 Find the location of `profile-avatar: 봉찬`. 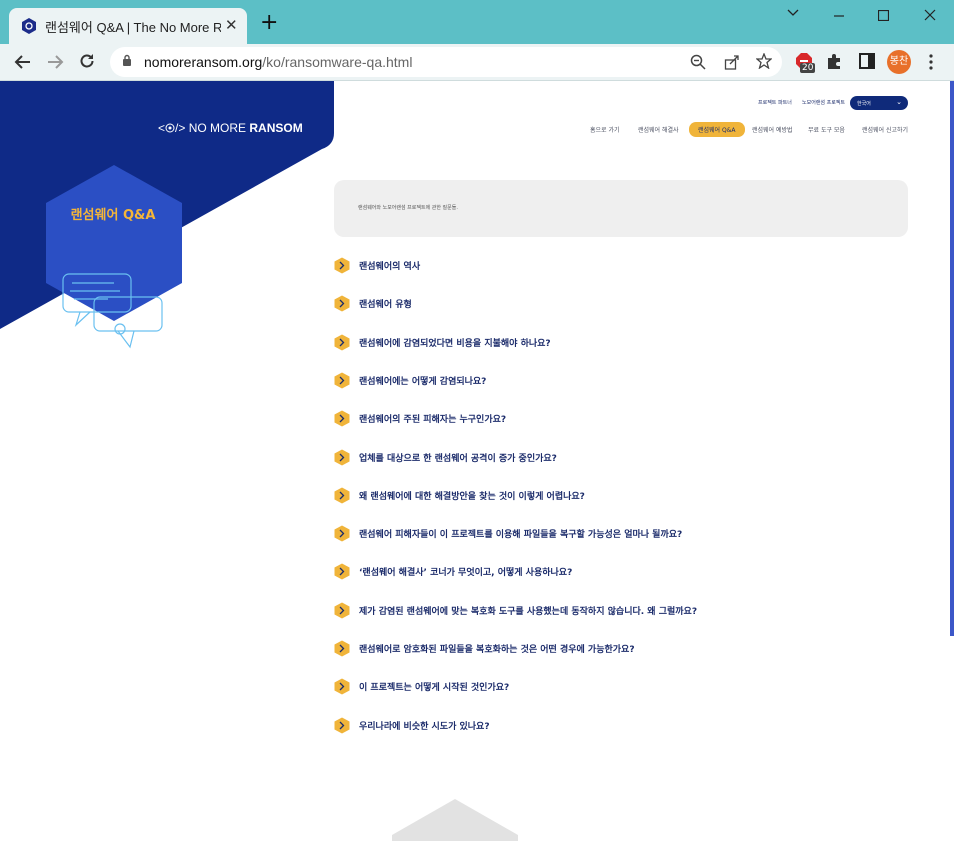

profile-avatar: 봉찬 is located at coordinates (899, 62).